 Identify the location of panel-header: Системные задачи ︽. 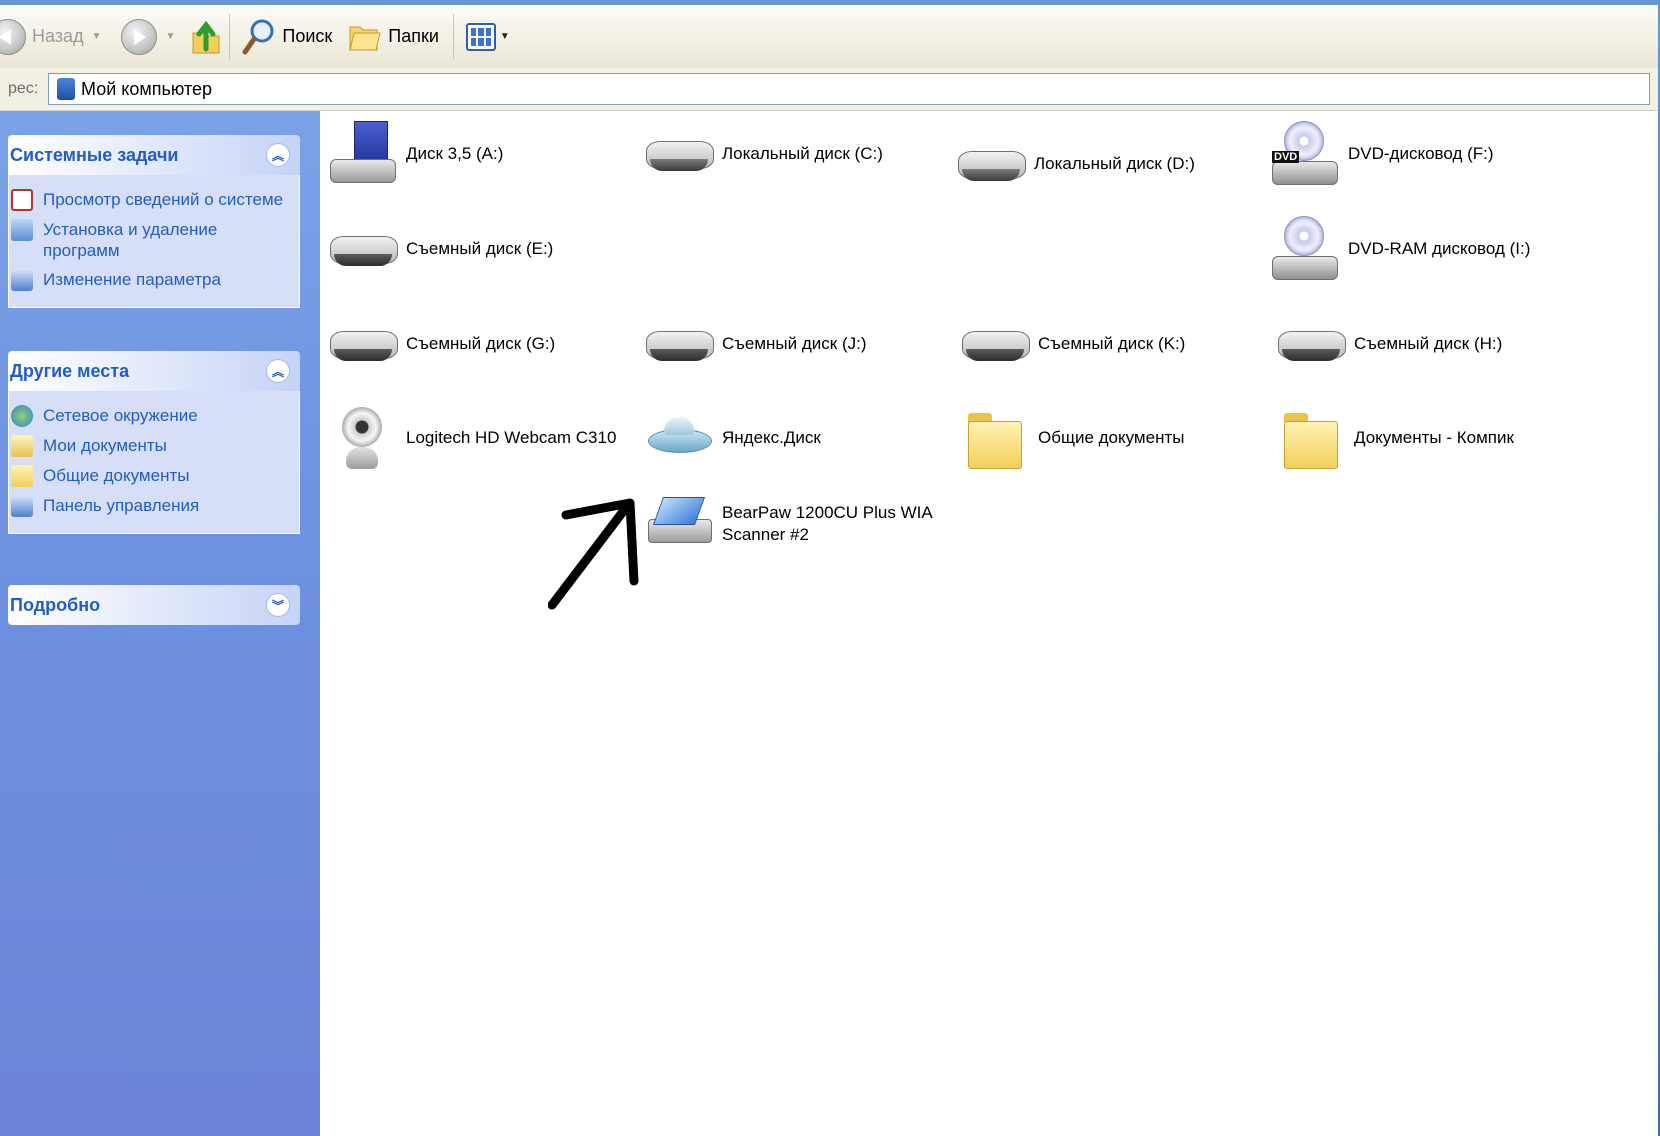
(154, 155).